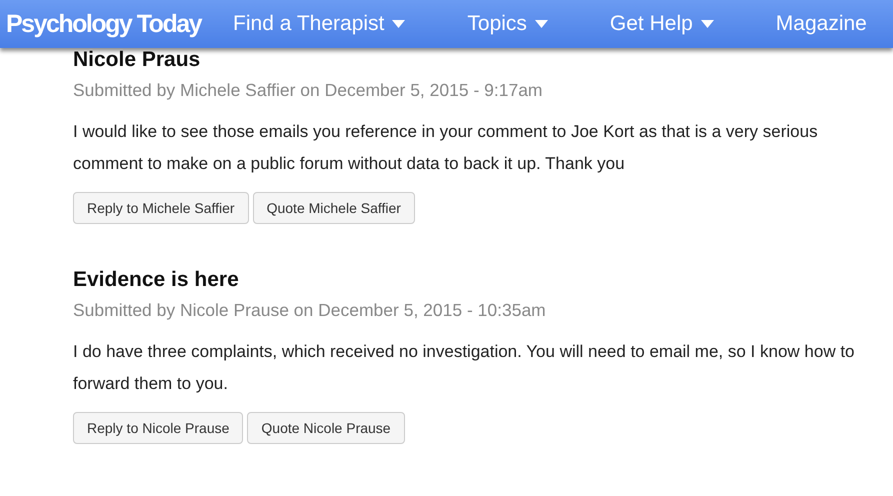 The image size is (893, 496). What do you see at coordinates (158, 428) in the screenshot?
I see `reply-button: Reply to Nicole Prause` at bounding box center [158, 428].